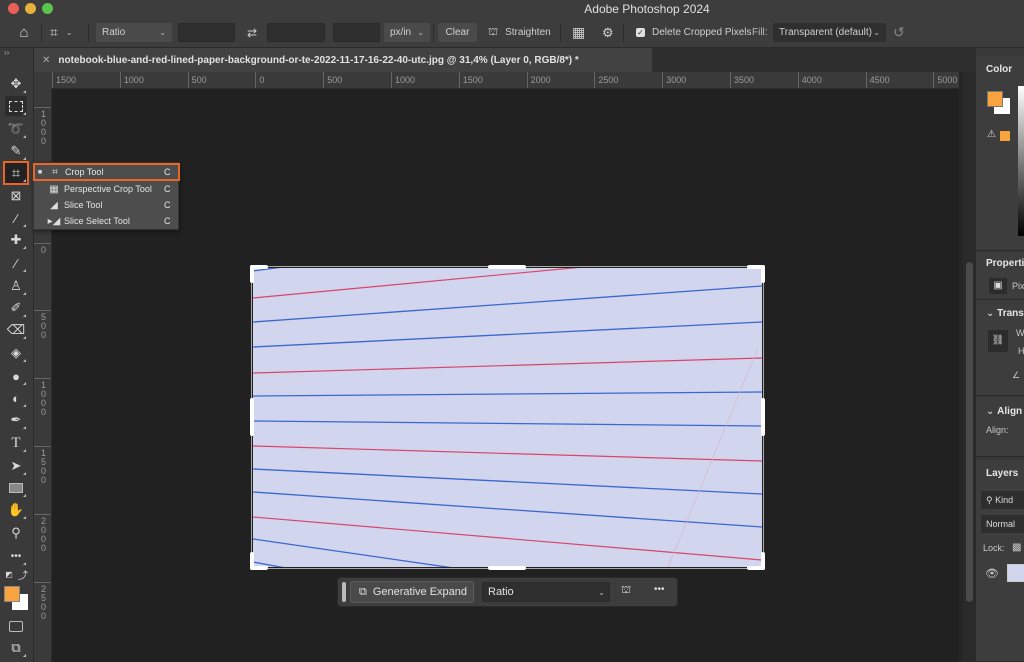 This screenshot has height=662, width=1024. Describe the element at coordinates (877, 80) in the screenshot. I see `ruler-tick-label: 4500` at that location.